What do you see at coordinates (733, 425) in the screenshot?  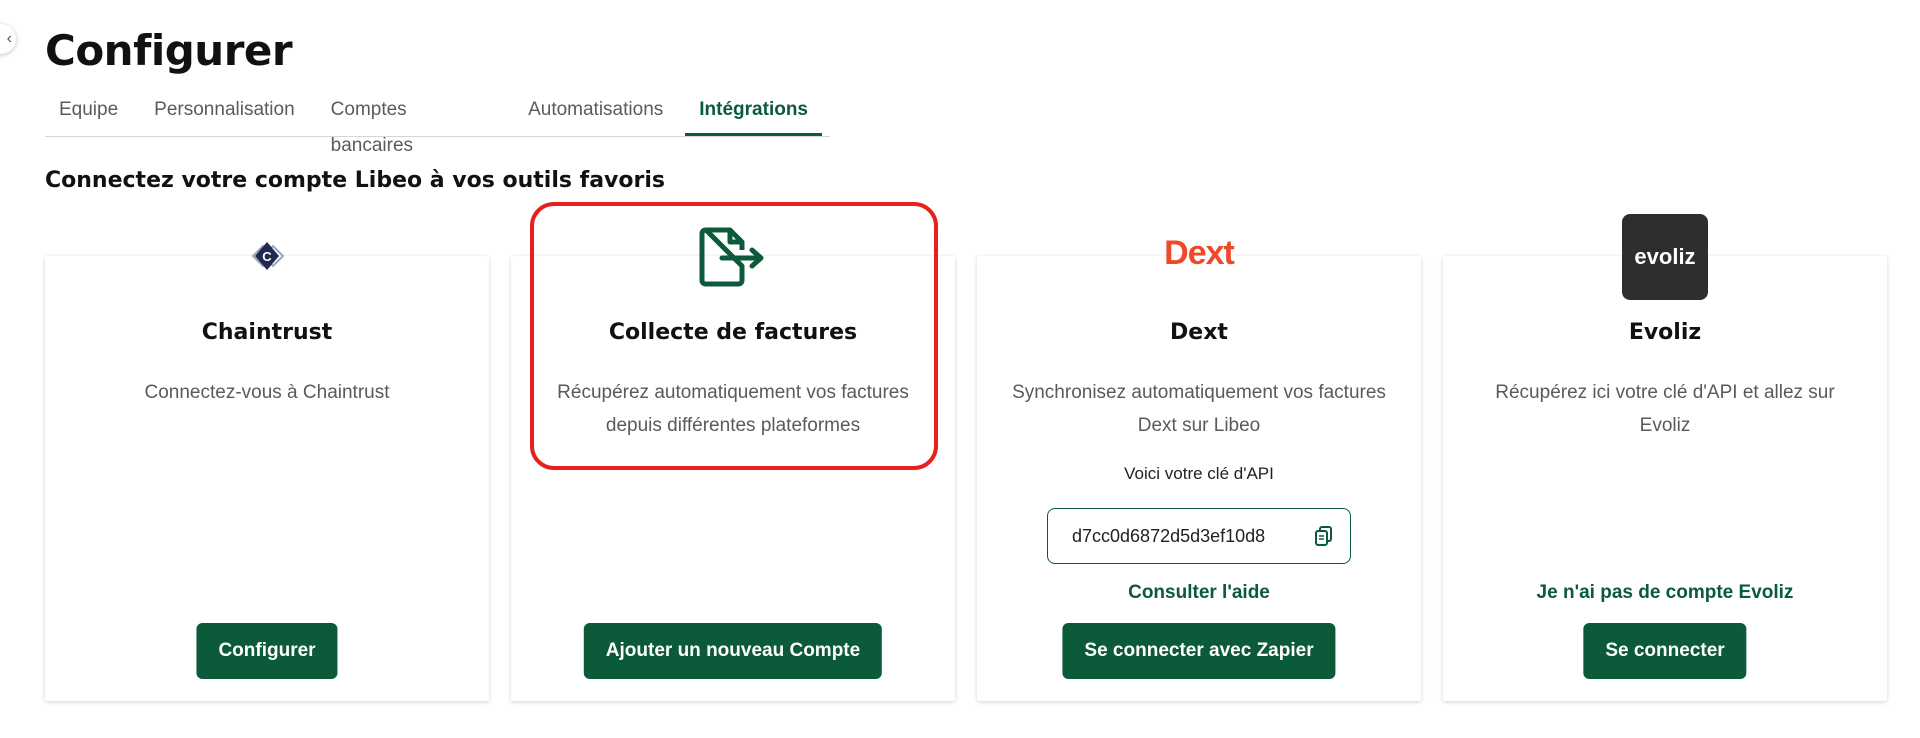 I see `card-description-line: depuis différentes plateformes` at bounding box center [733, 425].